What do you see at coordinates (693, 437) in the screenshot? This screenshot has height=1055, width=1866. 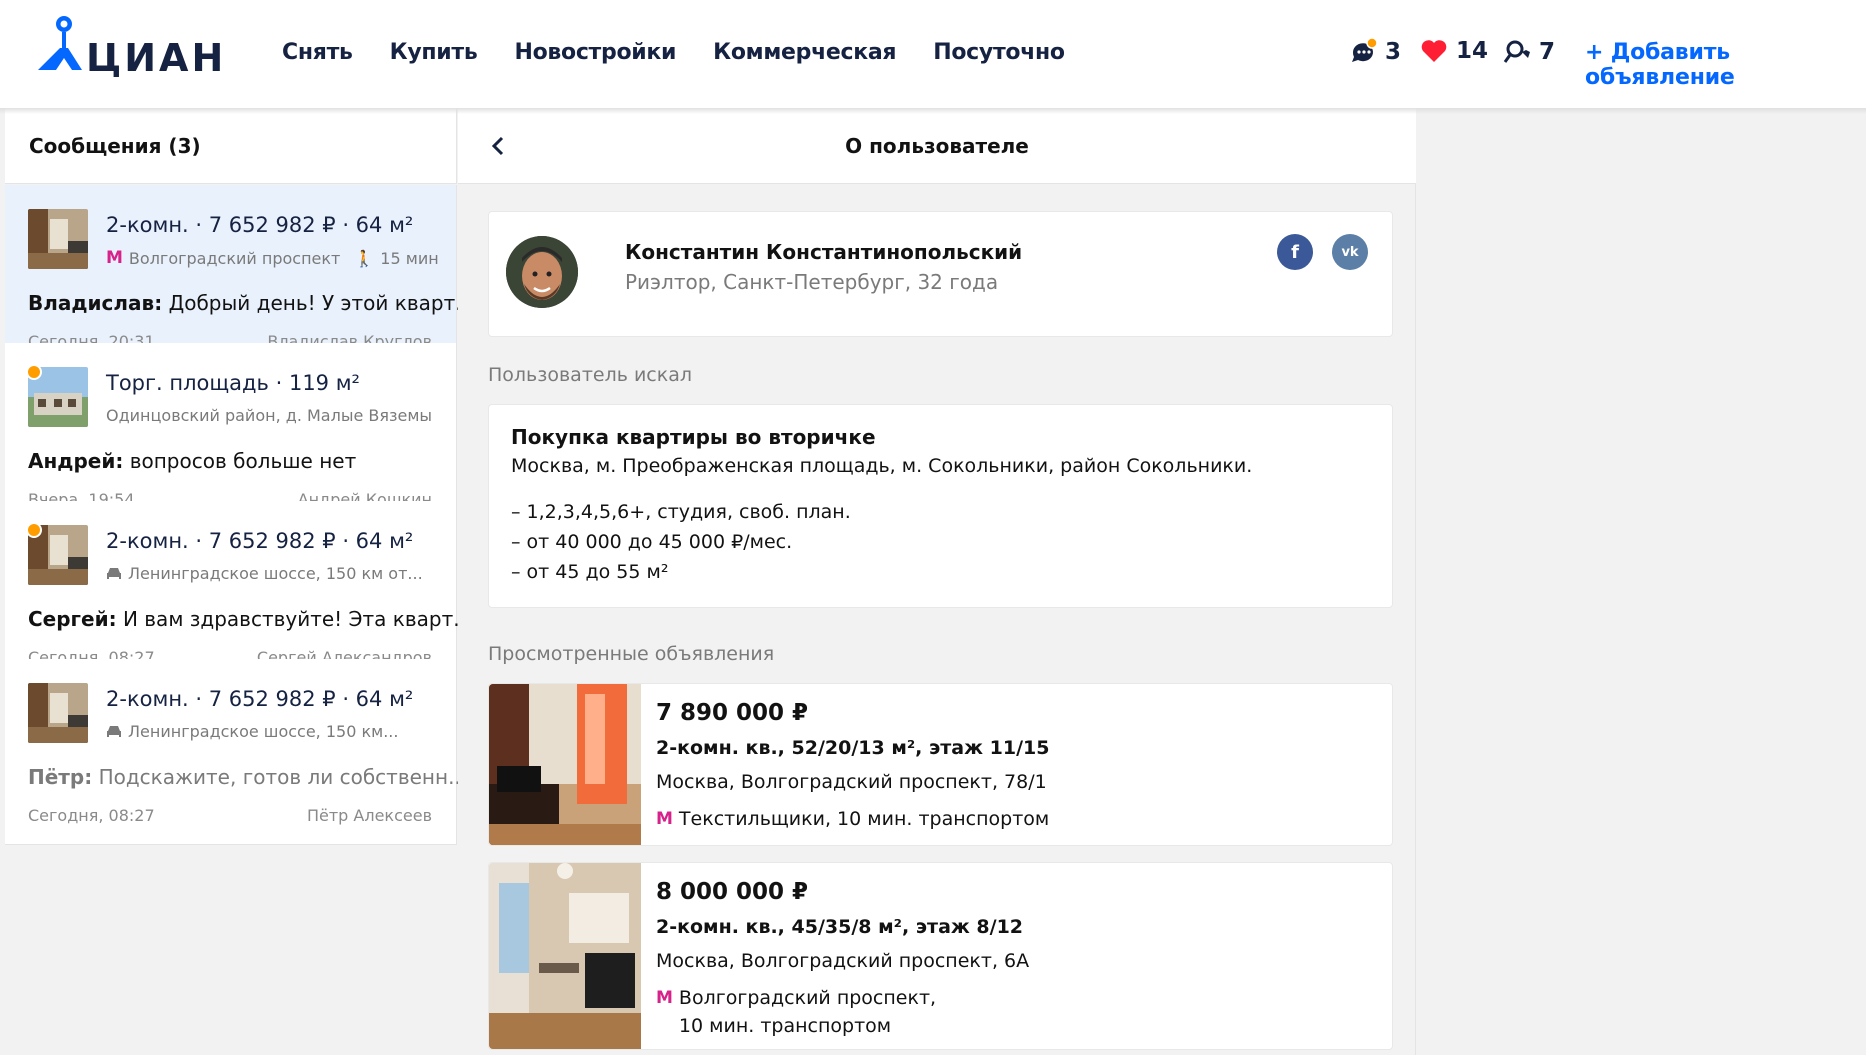 I see `search-title: Покупка квартиры во вторичке` at bounding box center [693, 437].